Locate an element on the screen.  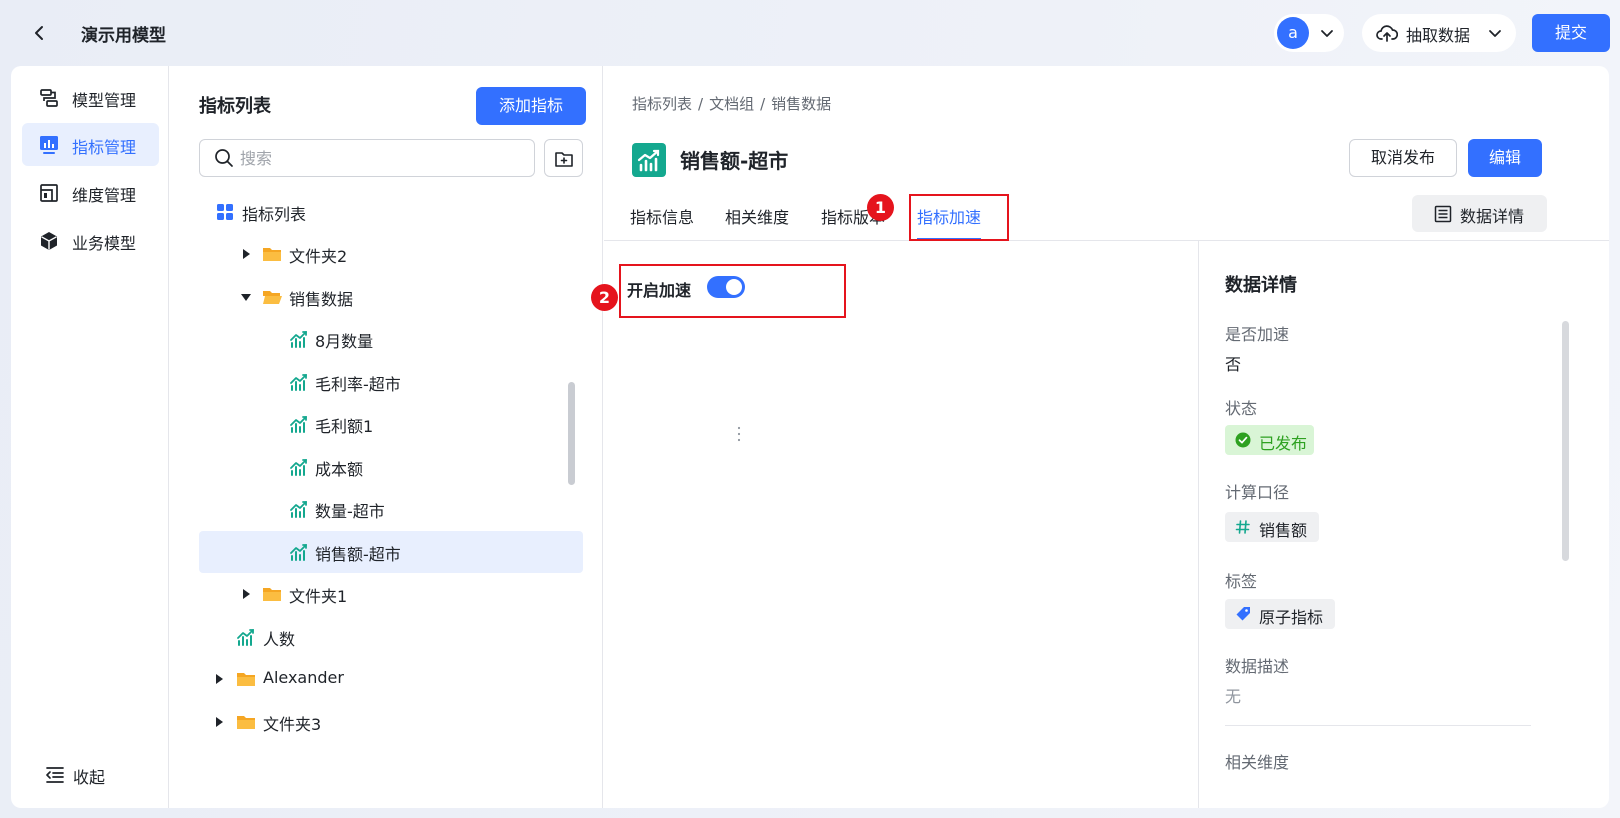
status-badge: 已发布 is located at coordinates (1269, 440).